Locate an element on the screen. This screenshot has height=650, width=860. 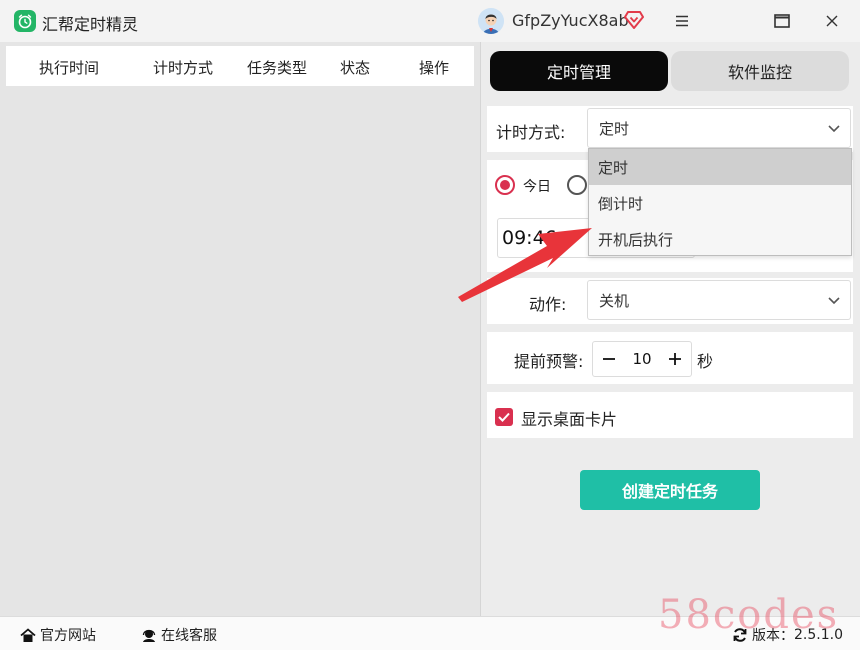
dropdown-option-countdown: 倒计时 is located at coordinates (720, 203).